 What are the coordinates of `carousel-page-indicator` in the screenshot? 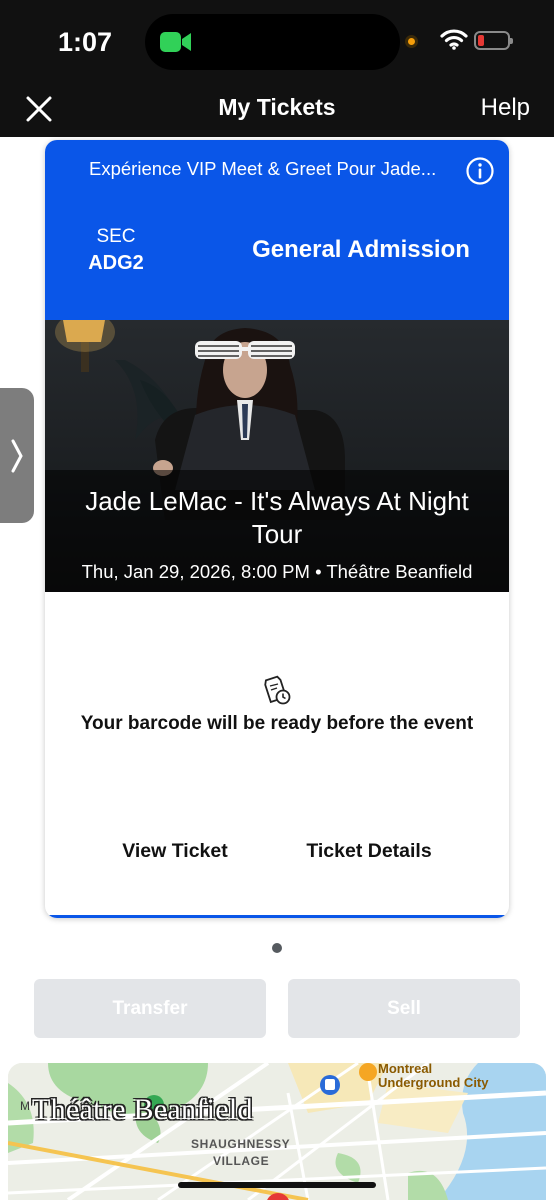 It's located at (277, 948).